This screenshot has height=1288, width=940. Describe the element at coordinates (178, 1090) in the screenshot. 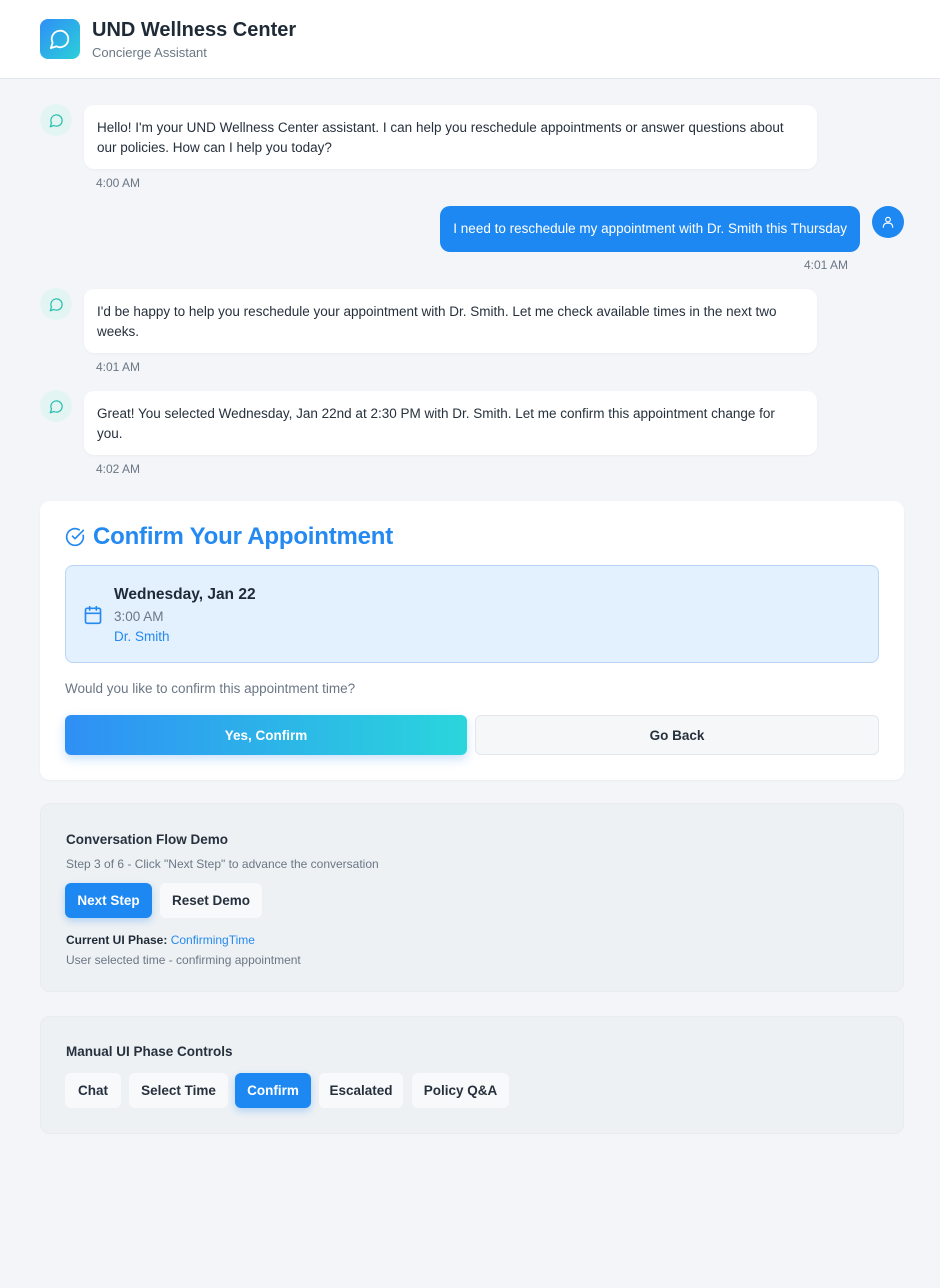

I see `phase-select-time-button: Select Time` at that location.